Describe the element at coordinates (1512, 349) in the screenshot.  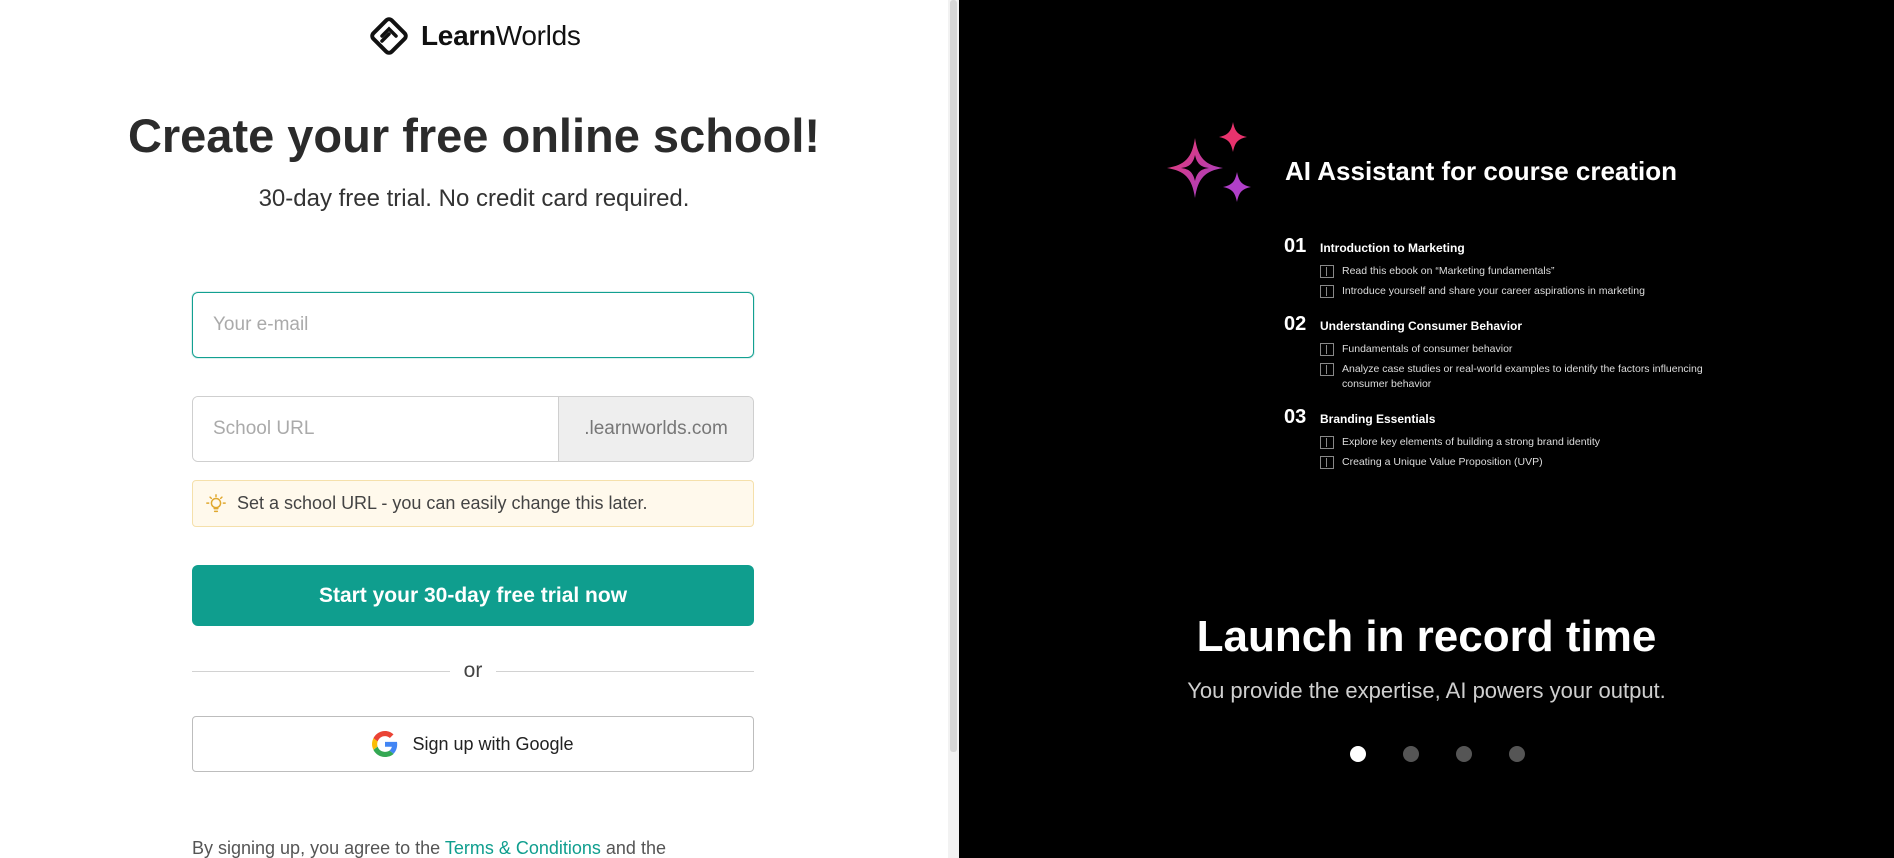
I see `lesson-item: Fundamentals of consumer behavior` at that location.